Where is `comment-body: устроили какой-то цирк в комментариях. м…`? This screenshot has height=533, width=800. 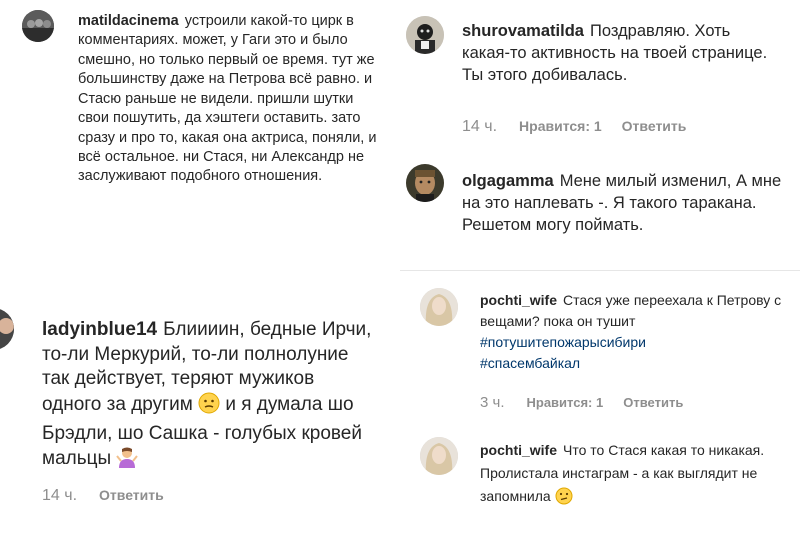 comment-body: устроили какой-то цирк в комментариях. м… is located at coordinates (227, 99).